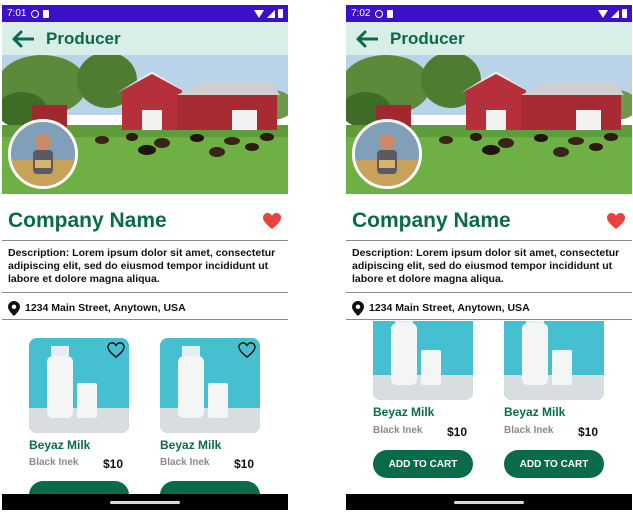  What do you see at coordinates (489, 13) in the screenshot?
I see `status-bar: 7:02` at bounding box center [489, 13].